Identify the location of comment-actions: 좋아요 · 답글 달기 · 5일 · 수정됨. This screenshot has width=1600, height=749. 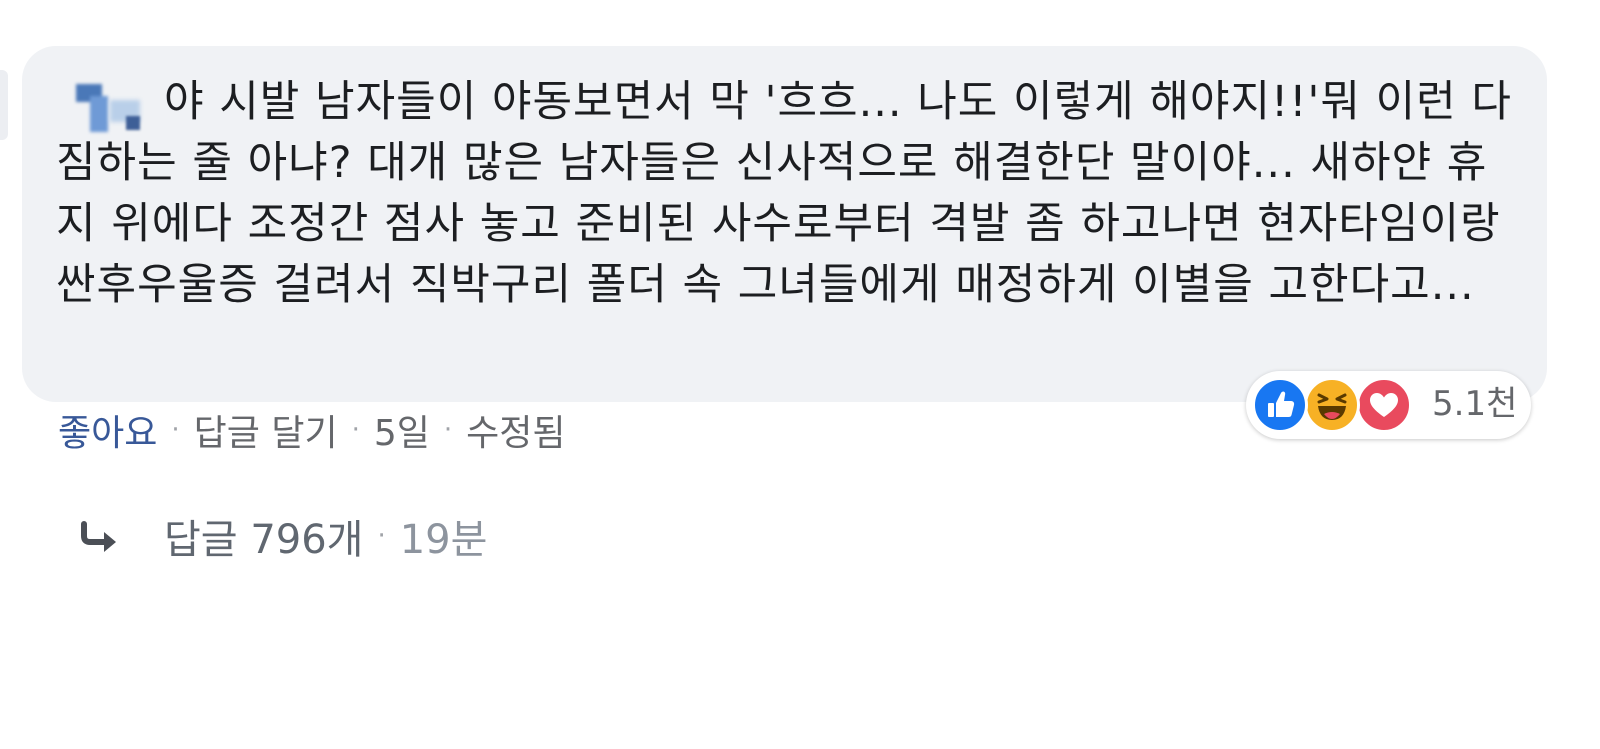
(312, 430).